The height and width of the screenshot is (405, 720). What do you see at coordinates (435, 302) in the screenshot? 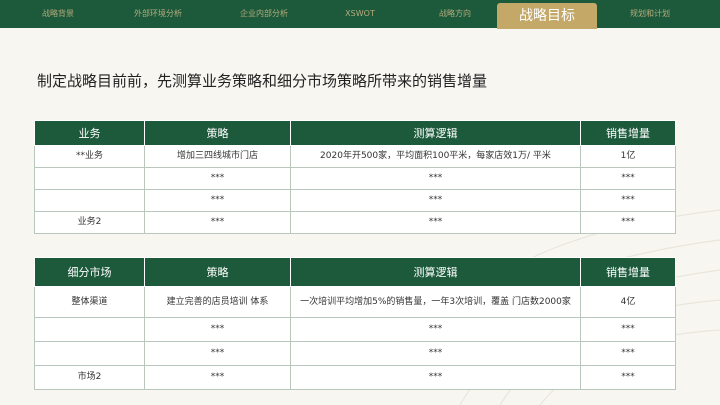
I see `table-cell: 一次培训平均增加5%的销售量，一年3次培训，覆盖 门店数2000家` at bounding box center [435, 302].